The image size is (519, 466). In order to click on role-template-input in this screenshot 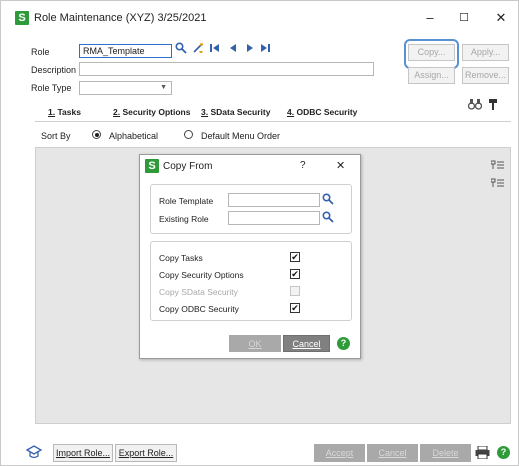, I will do `click(274, 200)`.